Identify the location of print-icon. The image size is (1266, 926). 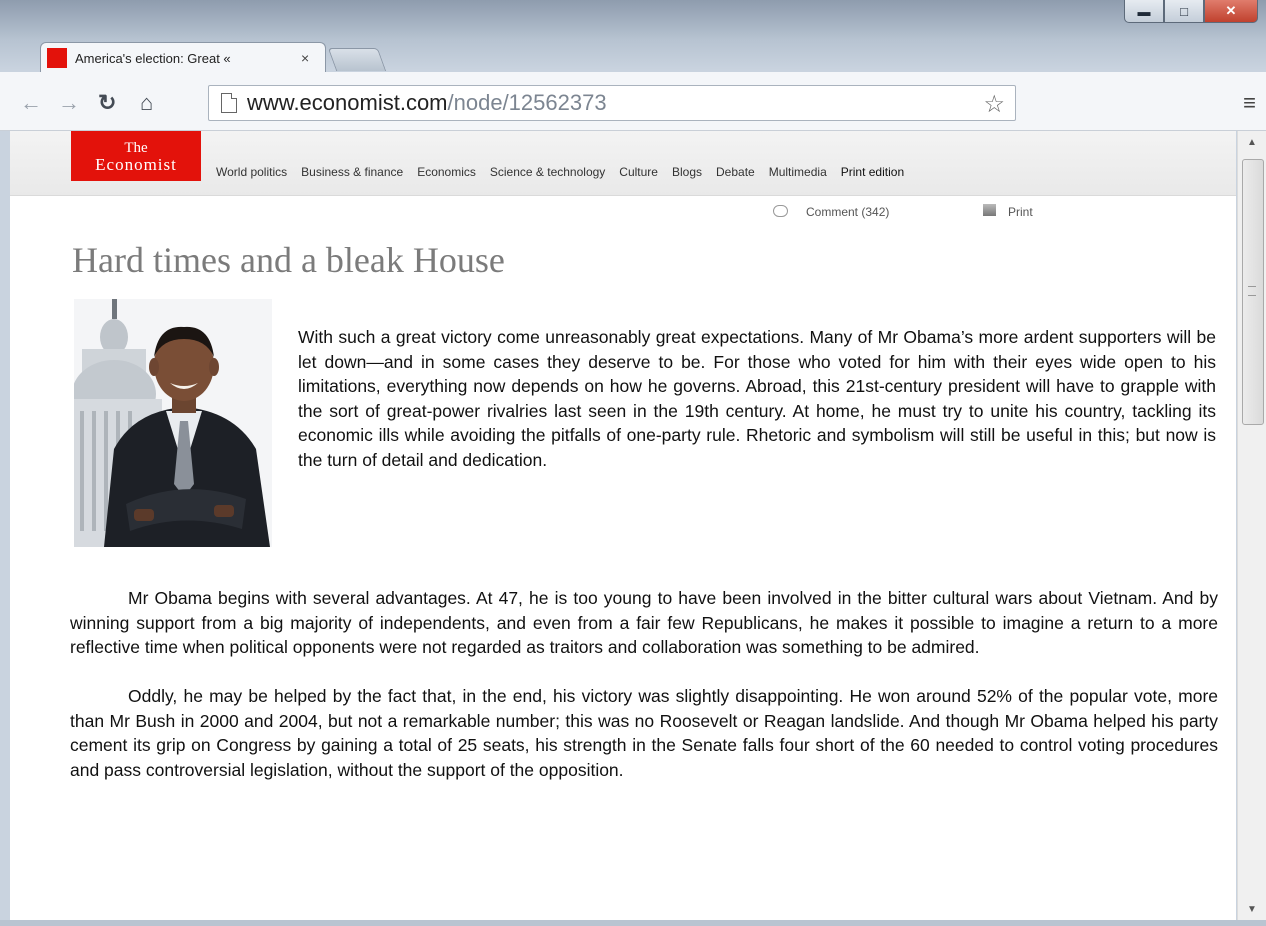
(989, 210).